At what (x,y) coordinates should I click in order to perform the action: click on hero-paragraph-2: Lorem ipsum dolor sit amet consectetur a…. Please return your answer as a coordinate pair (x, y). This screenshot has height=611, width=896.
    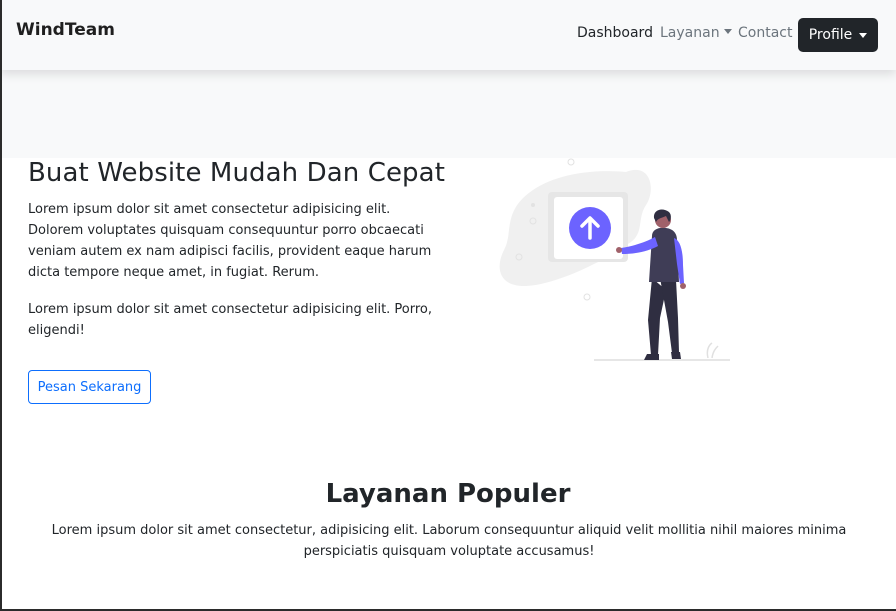
    Looking at the image, I should click on (230, 320).